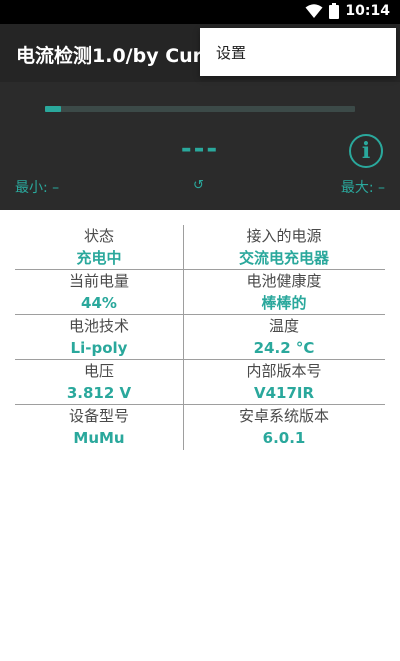  Describe the element at coordinates (99, 292) in the screenshot. I see `table-cell: 当前电量 44%` at that location.